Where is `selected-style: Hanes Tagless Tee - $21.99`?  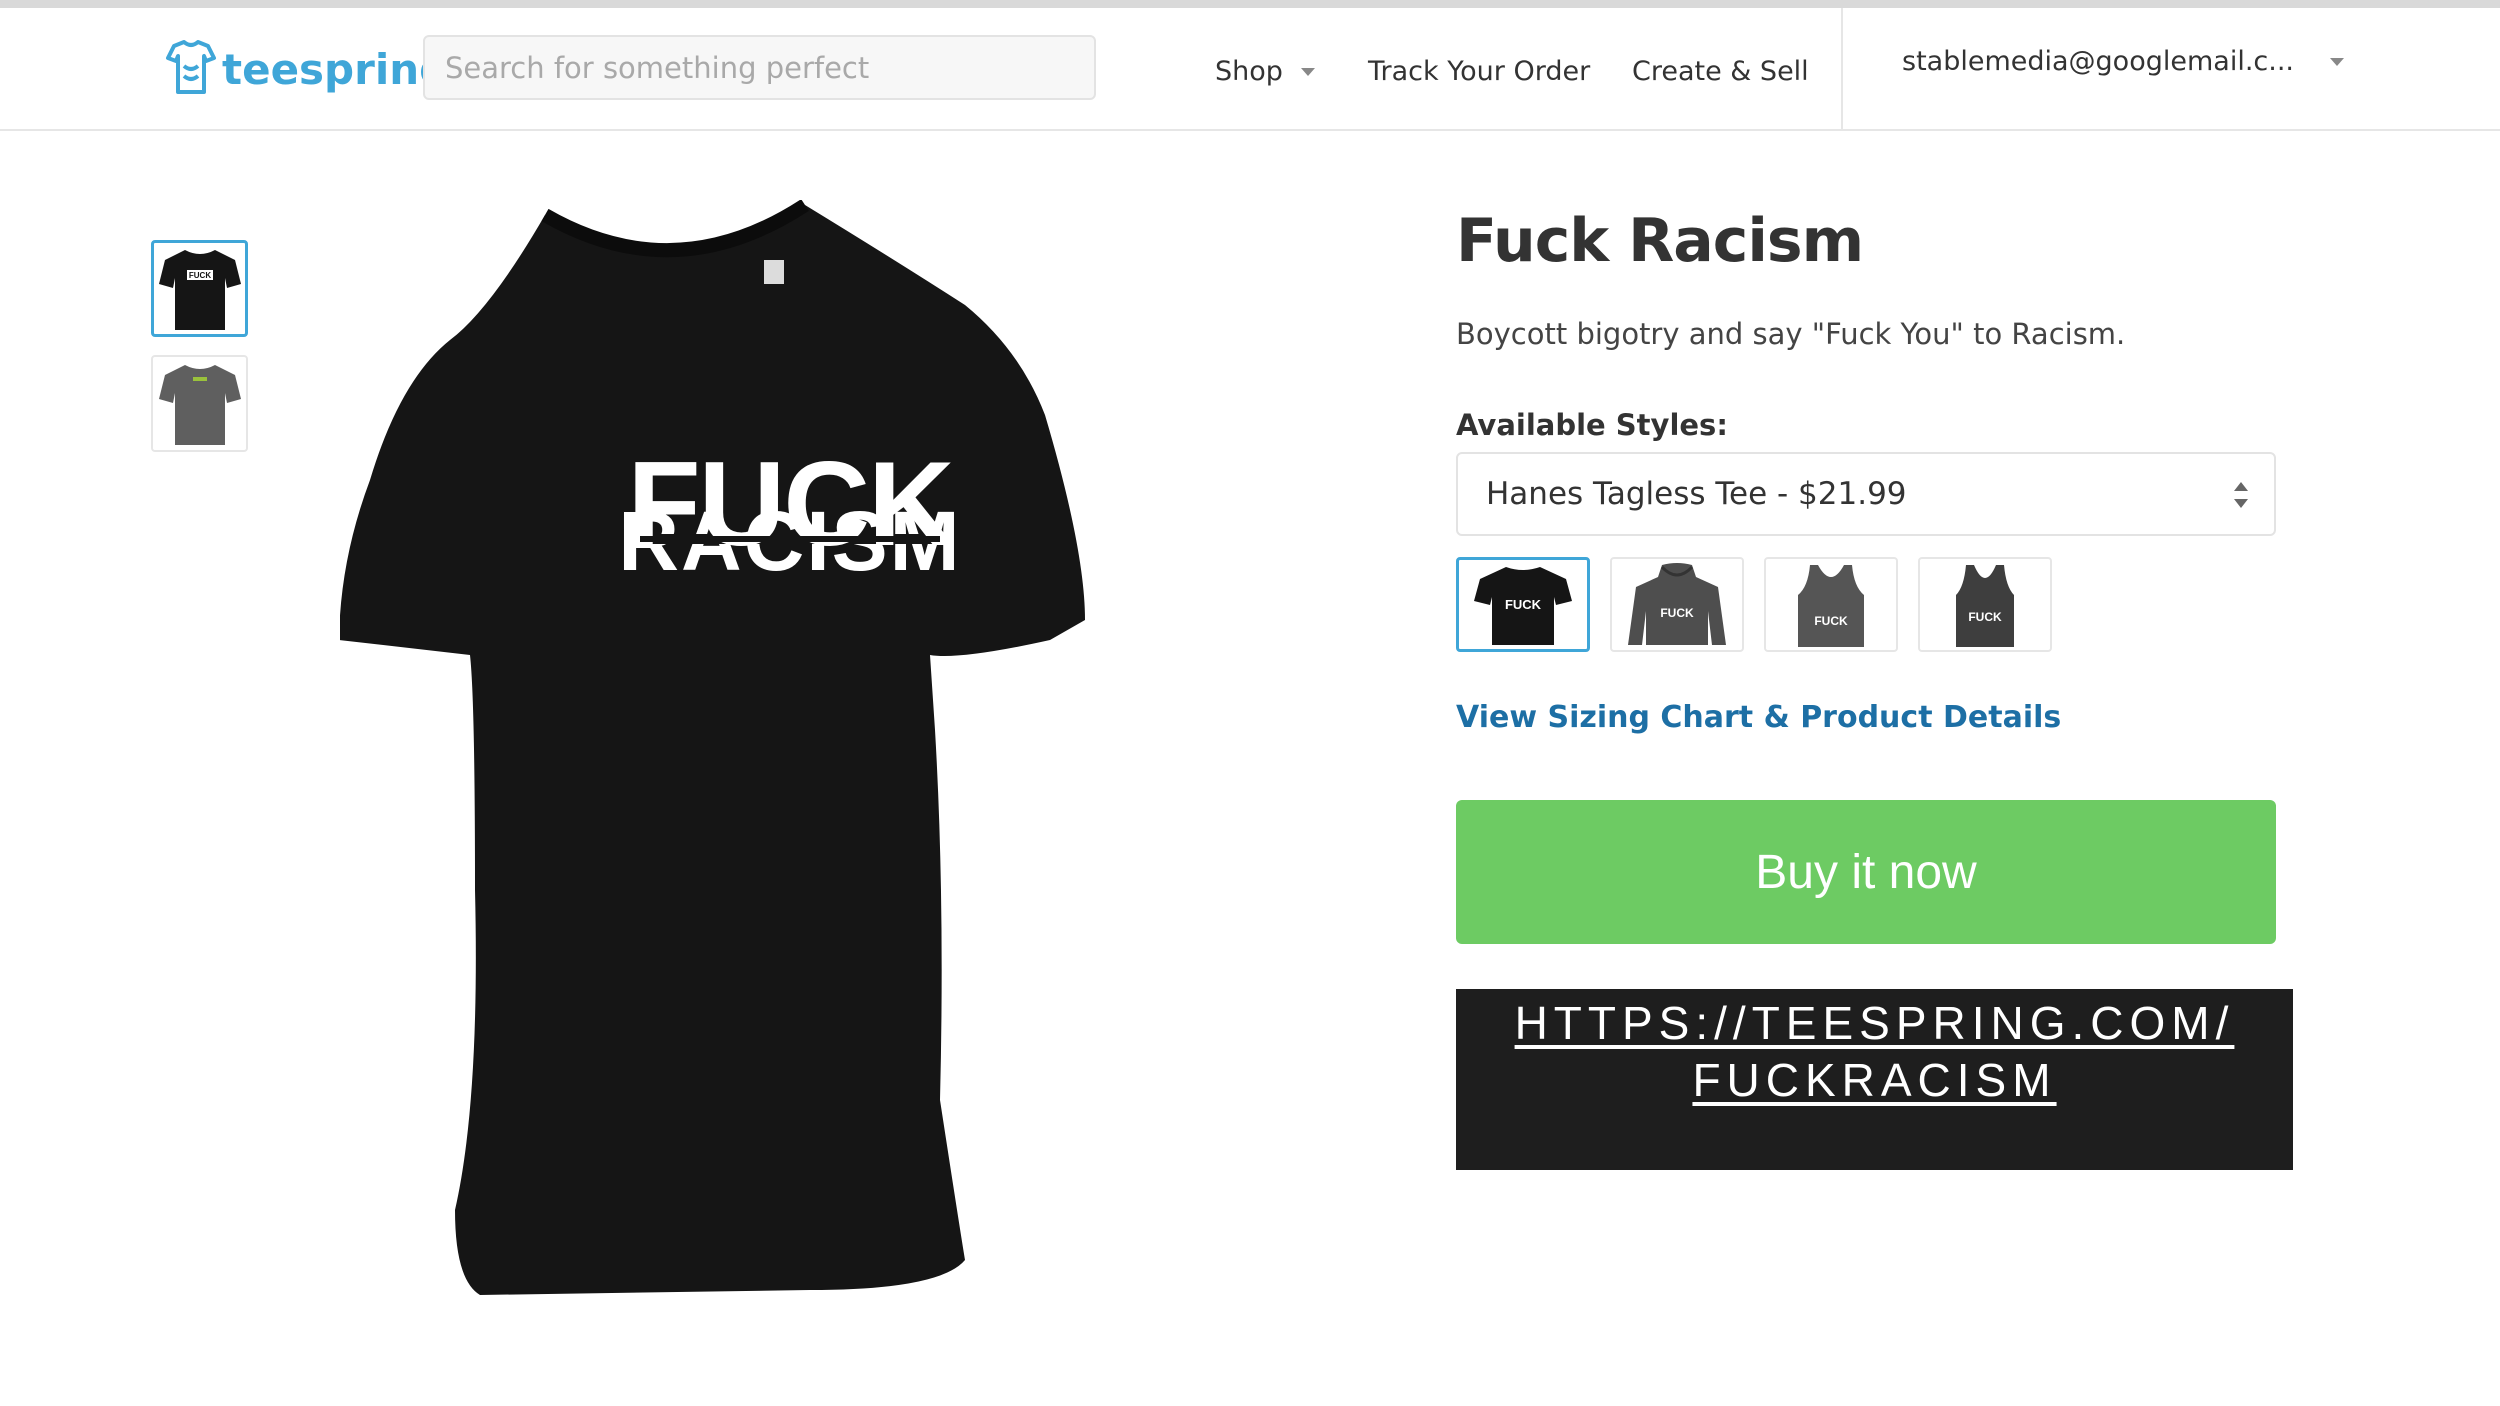 selected-style: Hanes Tagless Tee - $21.99 is located at coordinates (1696, 494).